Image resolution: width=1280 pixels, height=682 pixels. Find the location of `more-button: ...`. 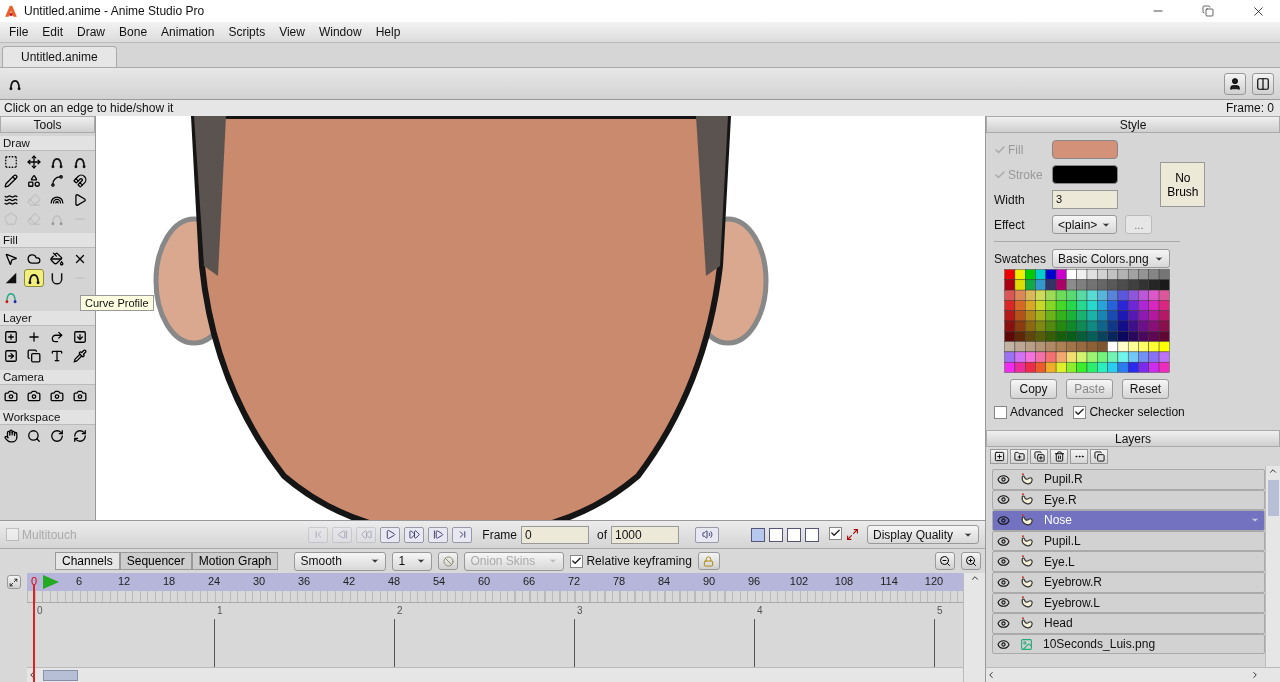

more-button: ... is located at coordinates (1139, 224).